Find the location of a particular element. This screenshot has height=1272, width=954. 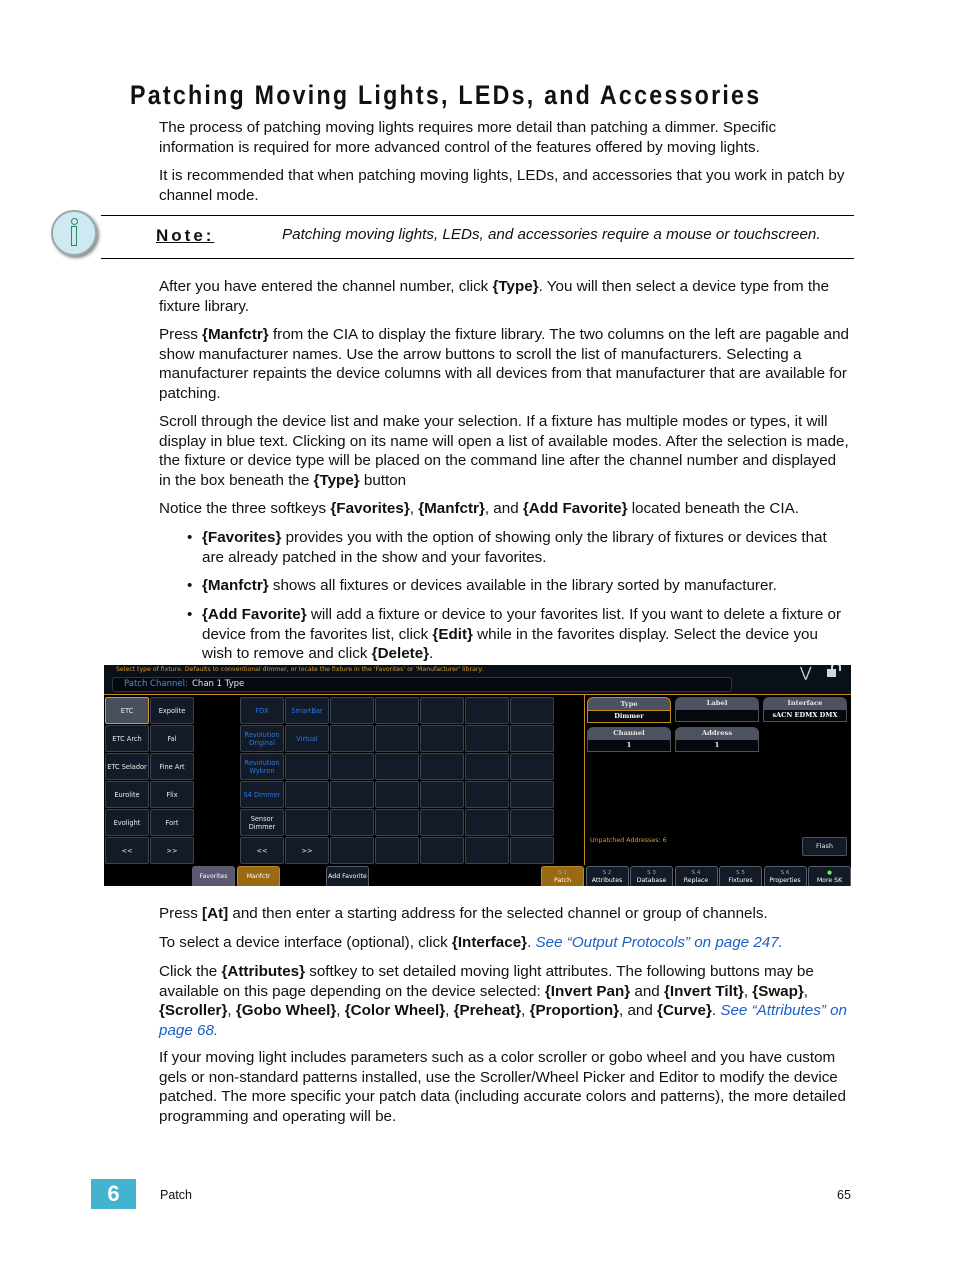

softkey-label: Attributes is located at coordinates (607, 880).